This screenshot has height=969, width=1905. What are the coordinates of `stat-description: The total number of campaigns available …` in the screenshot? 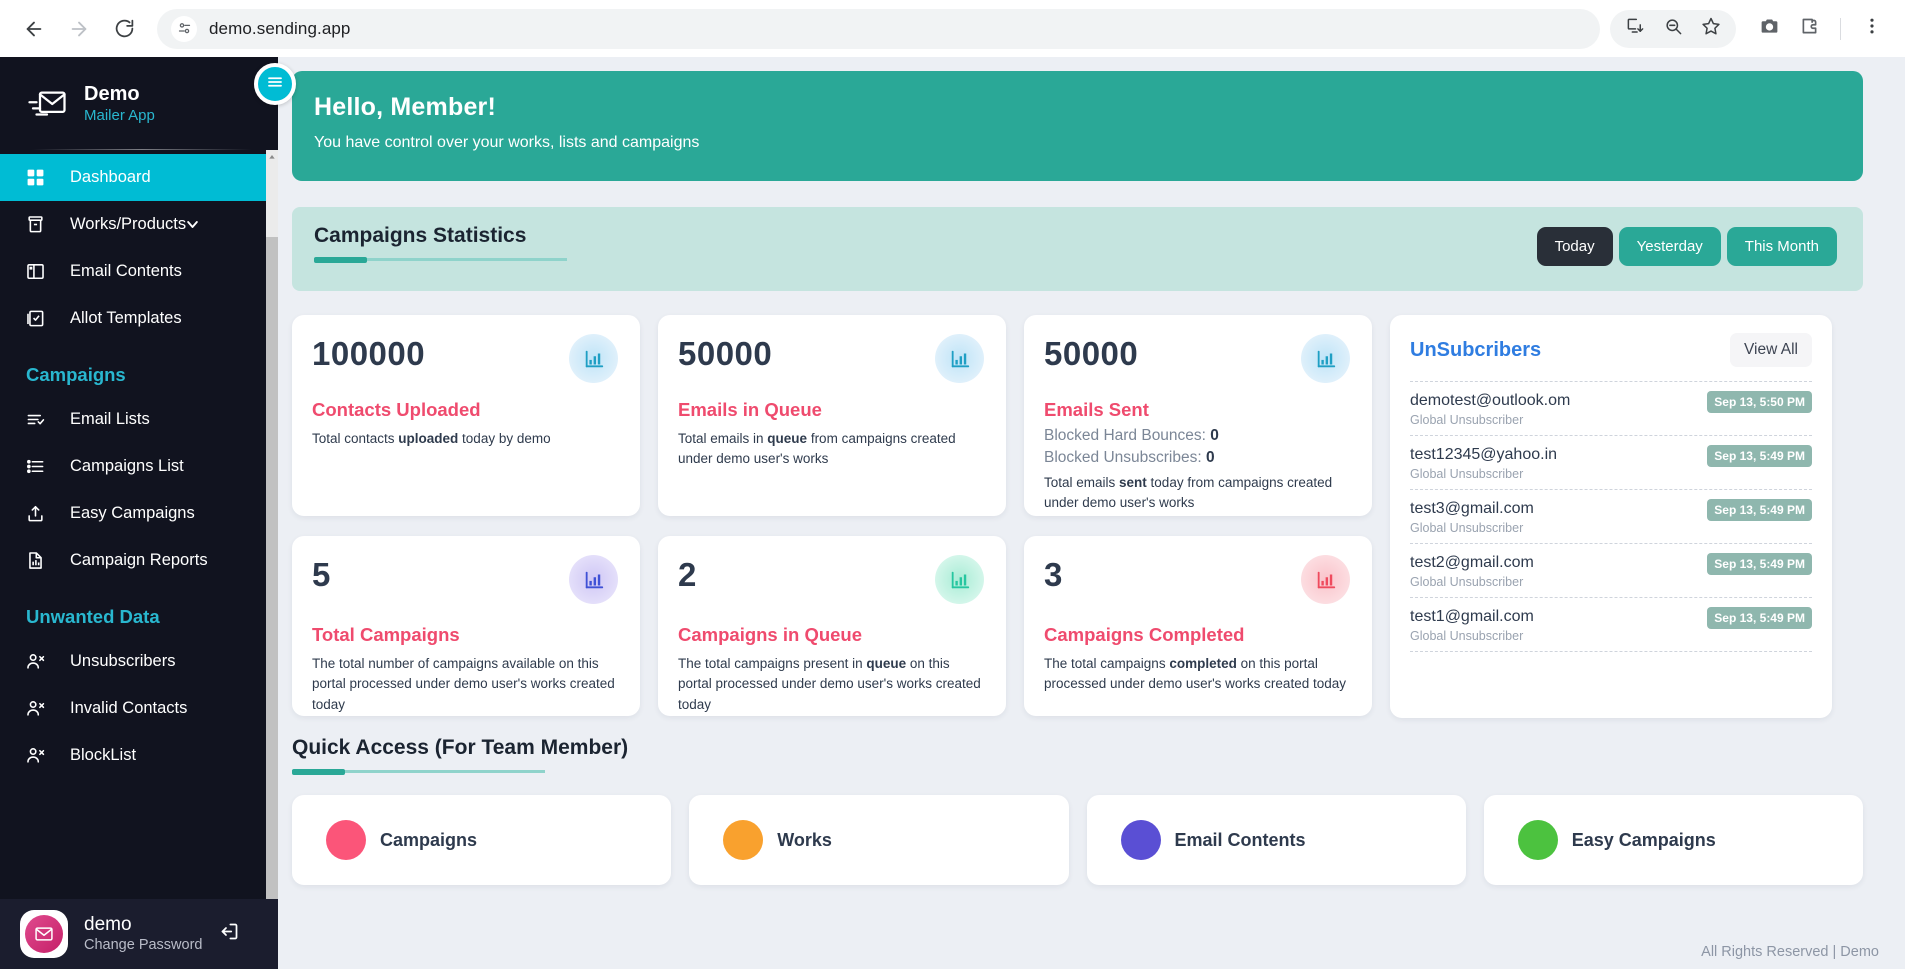 It's located at (463, 684).